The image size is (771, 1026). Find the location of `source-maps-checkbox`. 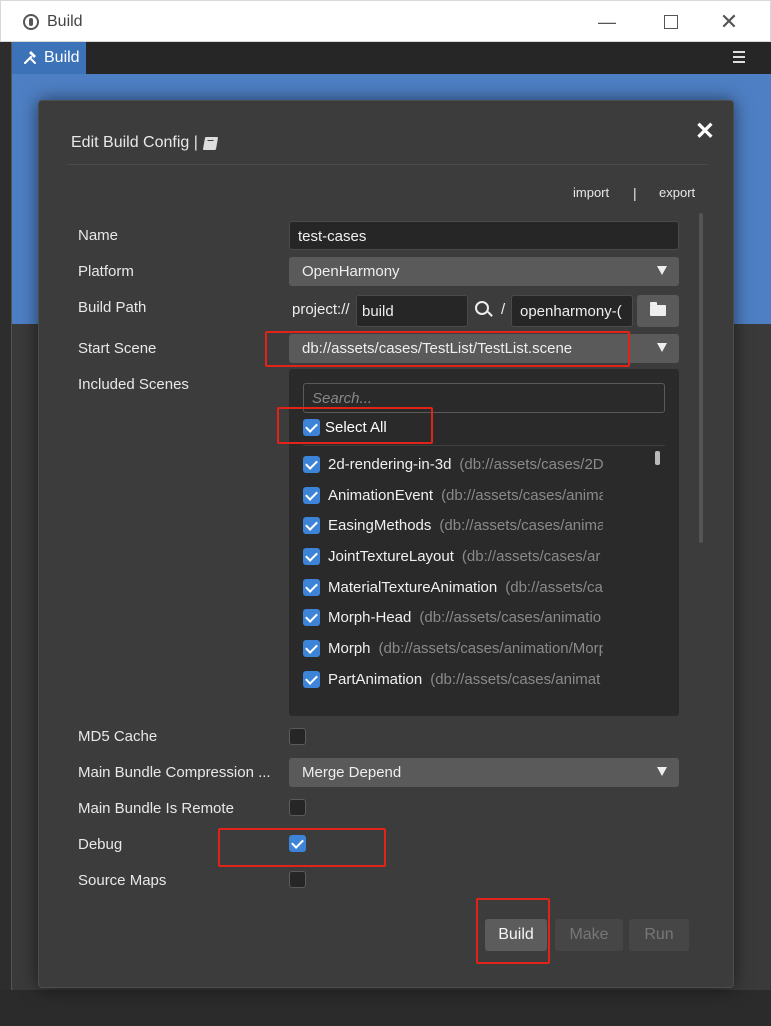

source-maps-checkbox is located at coordinates (297, 879).